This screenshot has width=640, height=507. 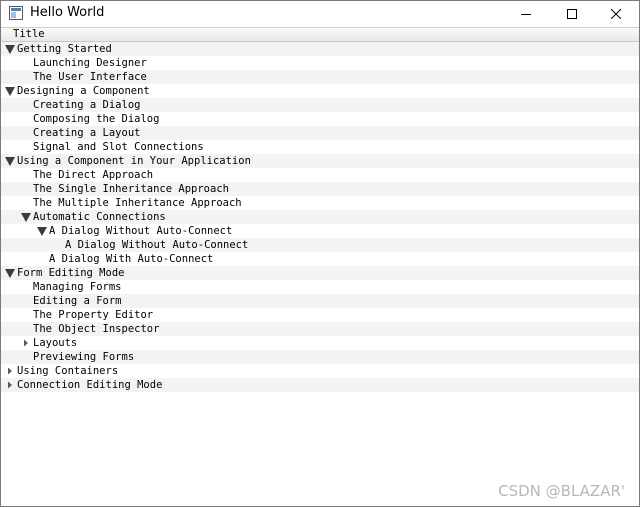 What do you see at coordinates (320, 63) in the screenshot?
I see `tree-row: Launching Designer` at bounding box center [320, 63].